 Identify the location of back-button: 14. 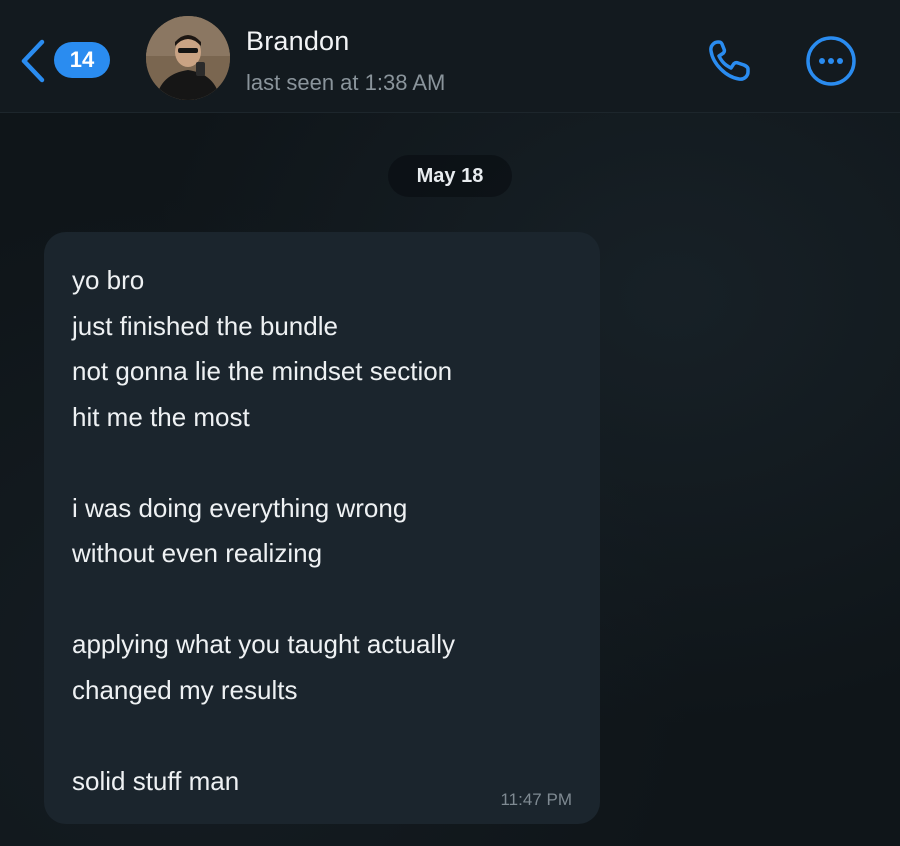
(64, 61).